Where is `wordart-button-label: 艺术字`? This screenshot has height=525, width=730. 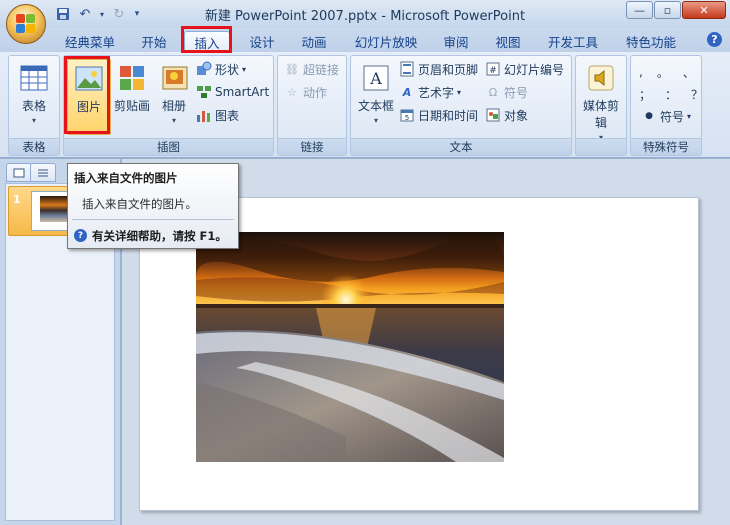 wordart-button-label: 艺术字 is located at coordinates (436, 92).